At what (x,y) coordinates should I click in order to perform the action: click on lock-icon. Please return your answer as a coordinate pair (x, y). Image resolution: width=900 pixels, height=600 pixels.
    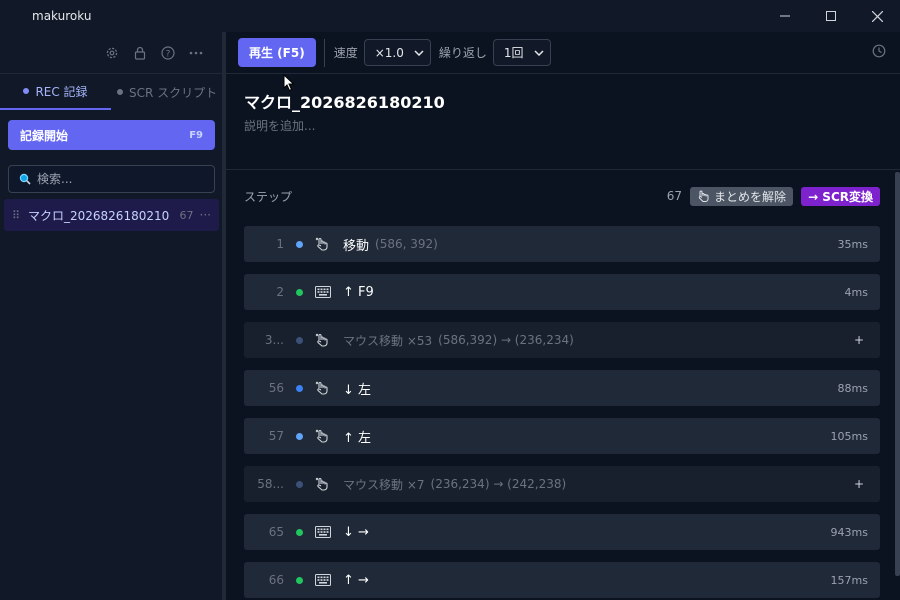
    Looking at the image, I should click on (140, 53).